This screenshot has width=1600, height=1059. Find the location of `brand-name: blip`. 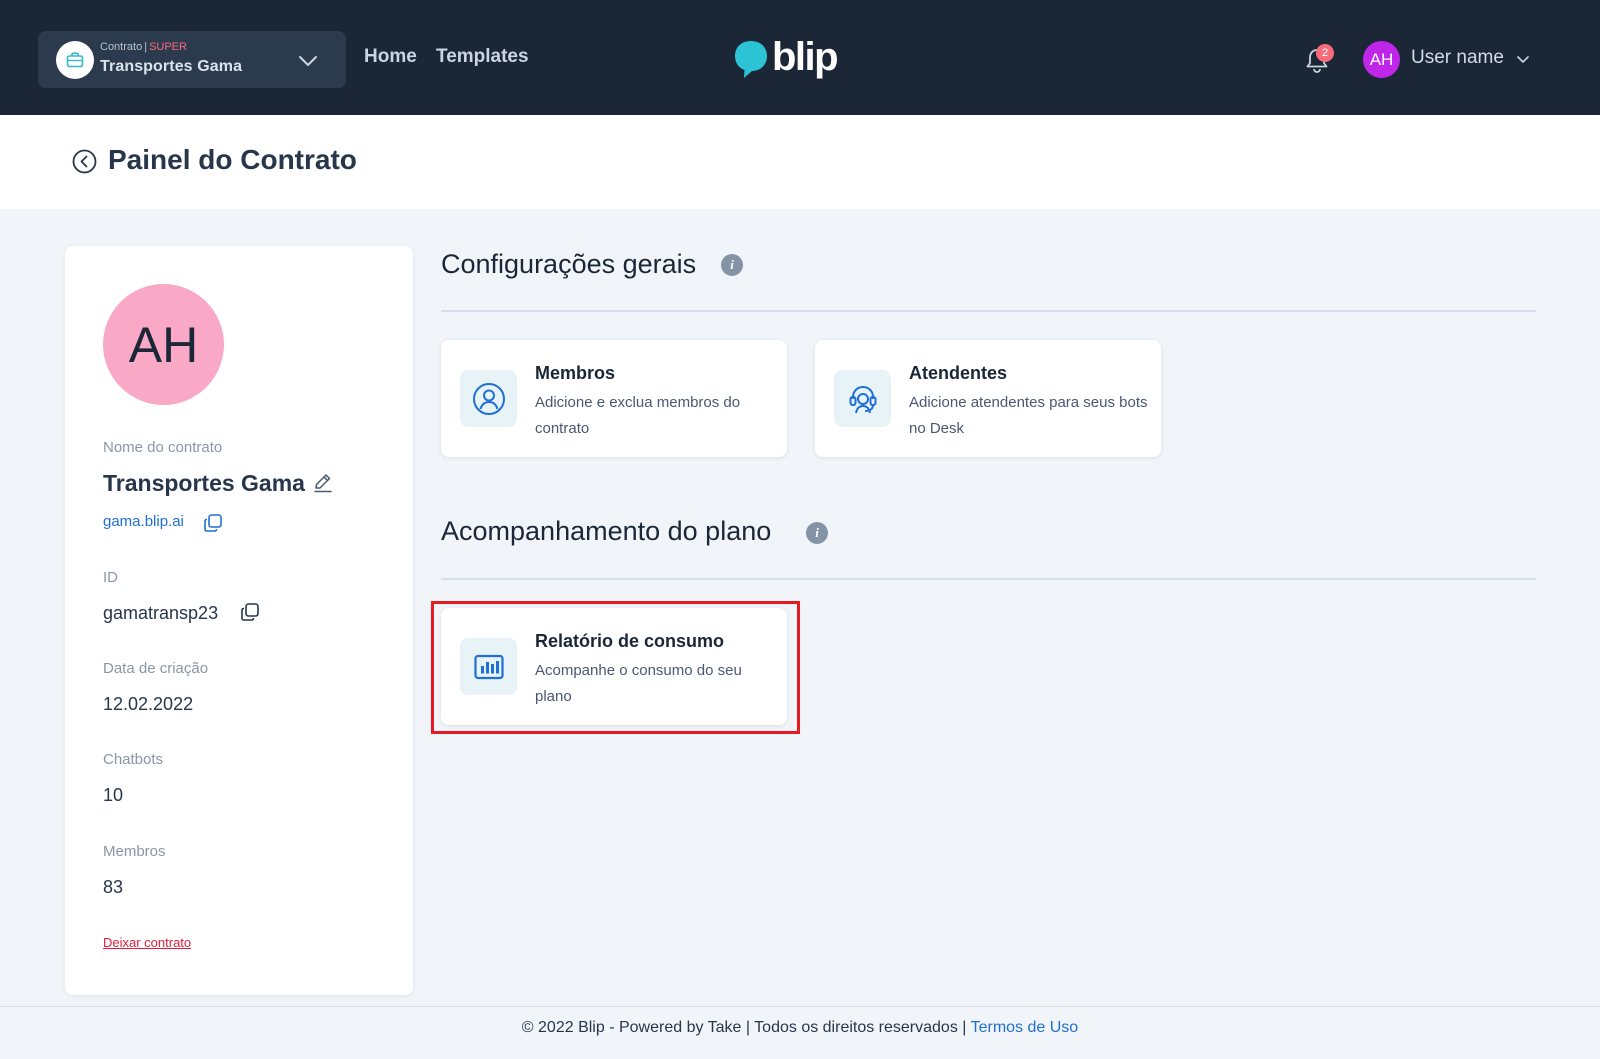

brand-name: blip is located at coordinates (805, 56).